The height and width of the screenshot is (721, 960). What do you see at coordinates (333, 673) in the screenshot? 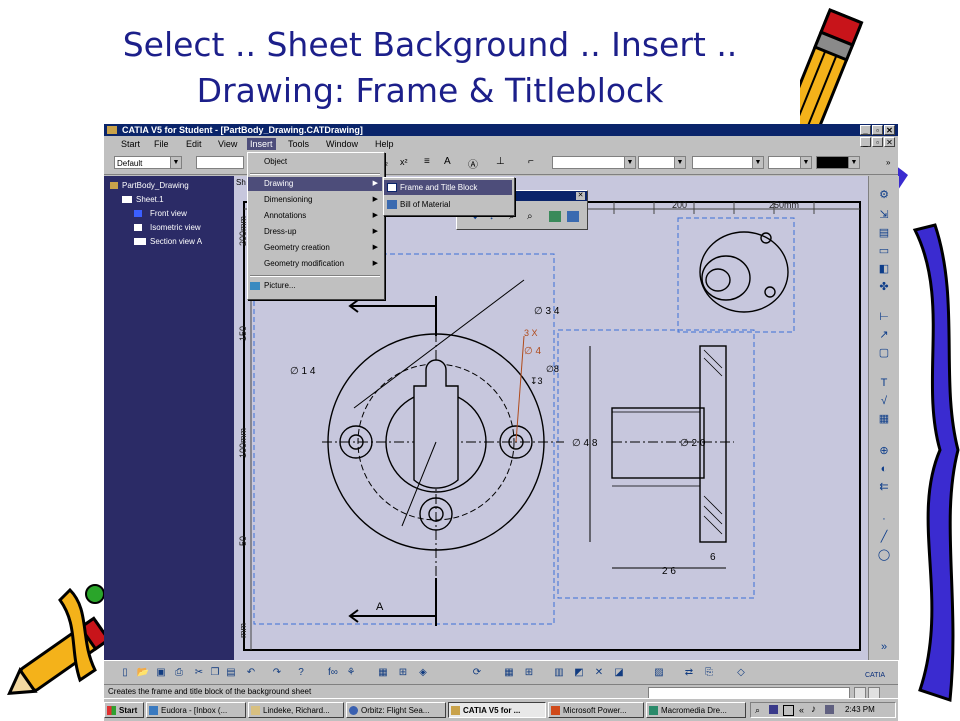
I see `formula-icon: f∞` at bounding box center [333, 673].